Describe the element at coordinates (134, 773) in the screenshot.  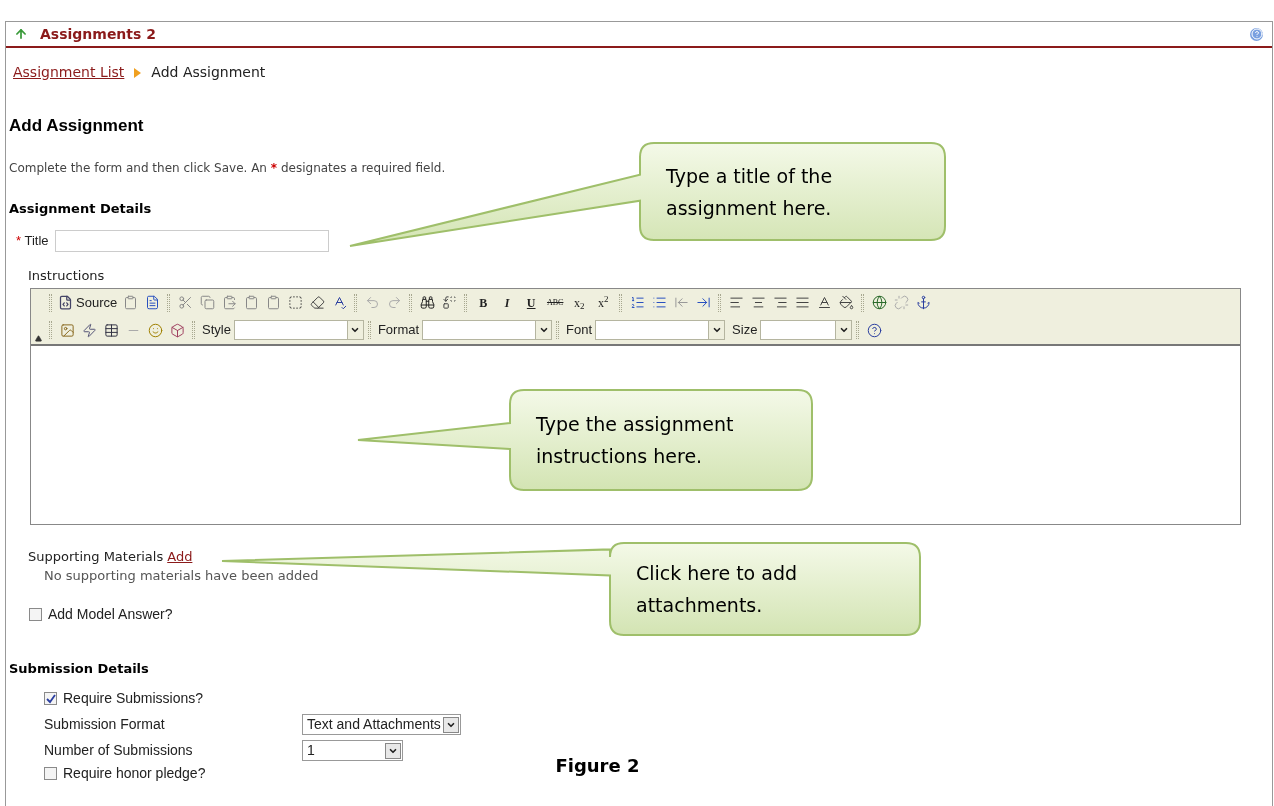
I see `checkbox-label: Require honor pledge?` at that location.